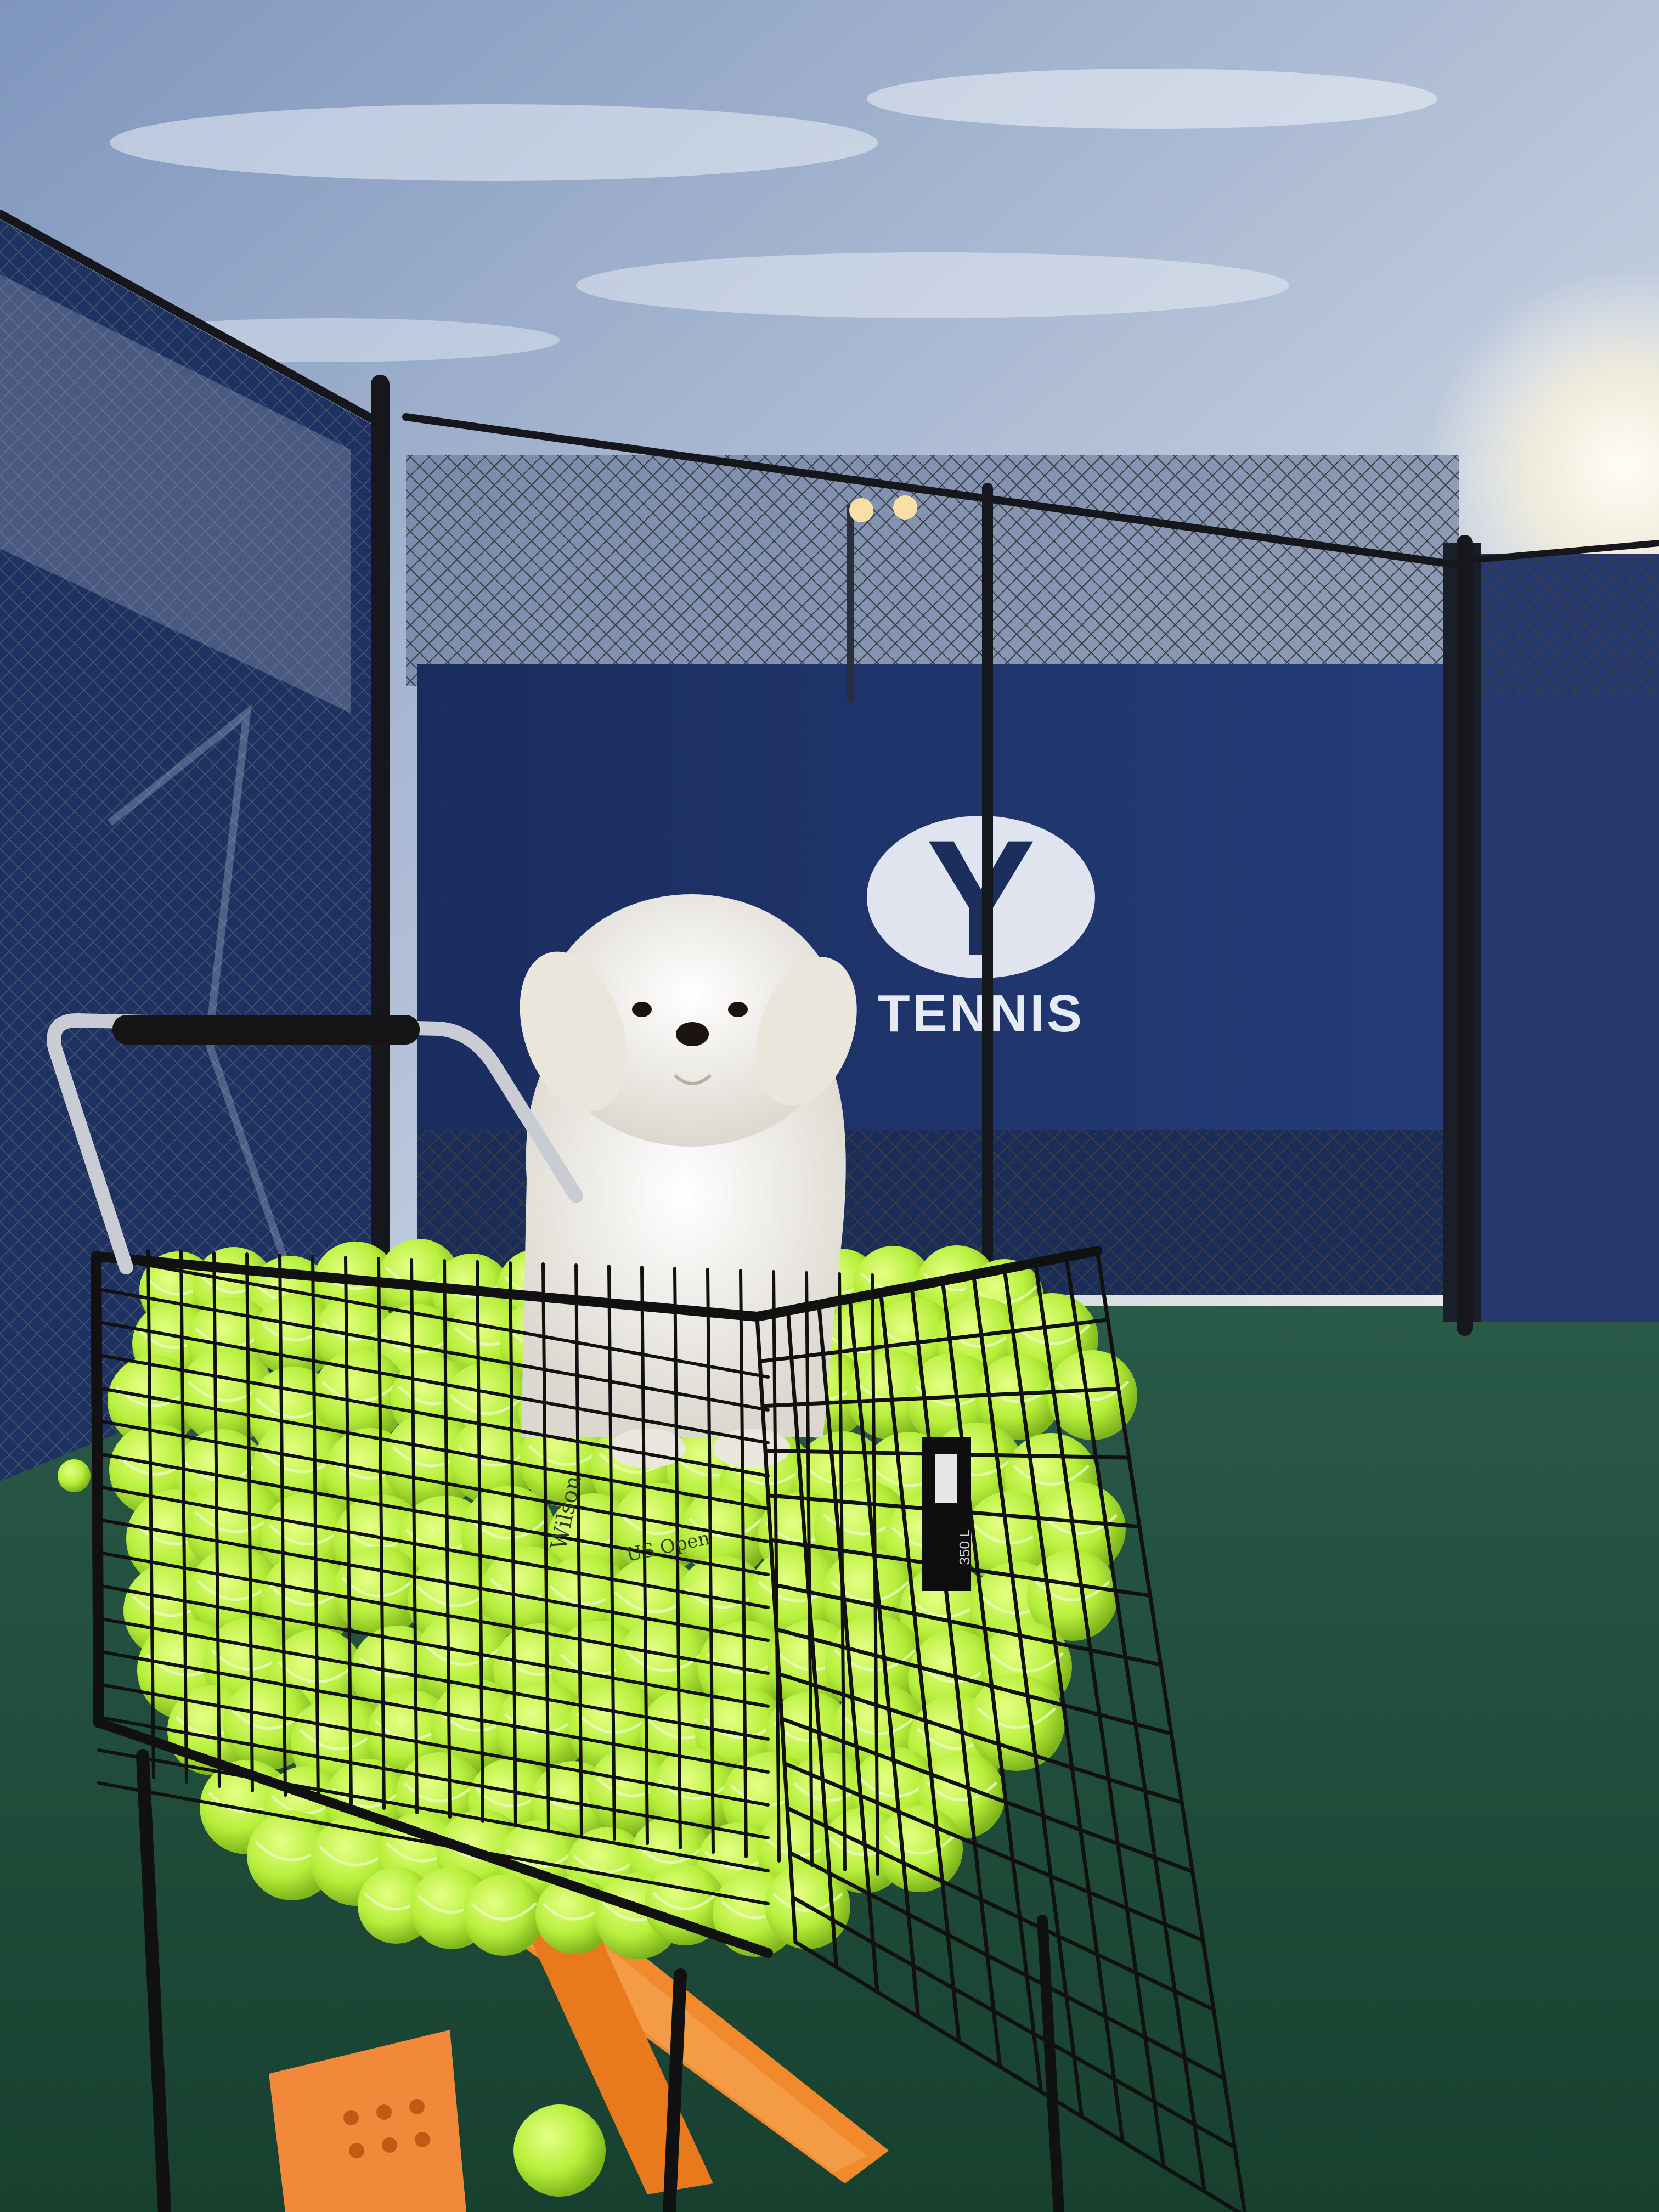  Describe the element at coordinates (74, 1476) in the screenshot. I see `stray-ball` at that location.